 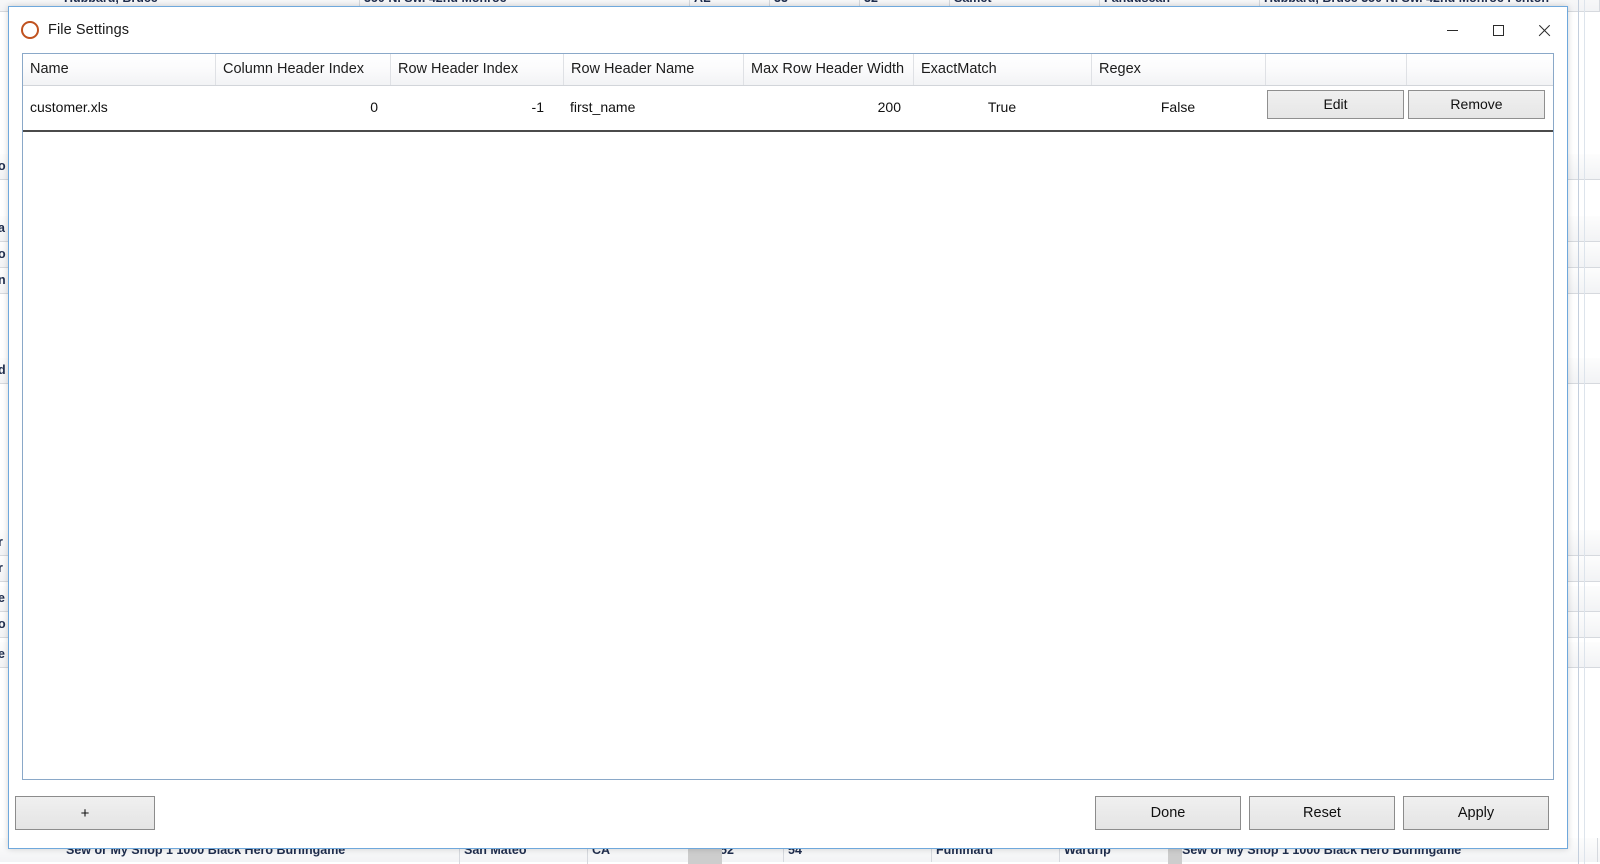 What do you see at coordinates (537, 107) in the screenshot?
I see `cell-row-header-index: -1` at bounding box center [537, 107].